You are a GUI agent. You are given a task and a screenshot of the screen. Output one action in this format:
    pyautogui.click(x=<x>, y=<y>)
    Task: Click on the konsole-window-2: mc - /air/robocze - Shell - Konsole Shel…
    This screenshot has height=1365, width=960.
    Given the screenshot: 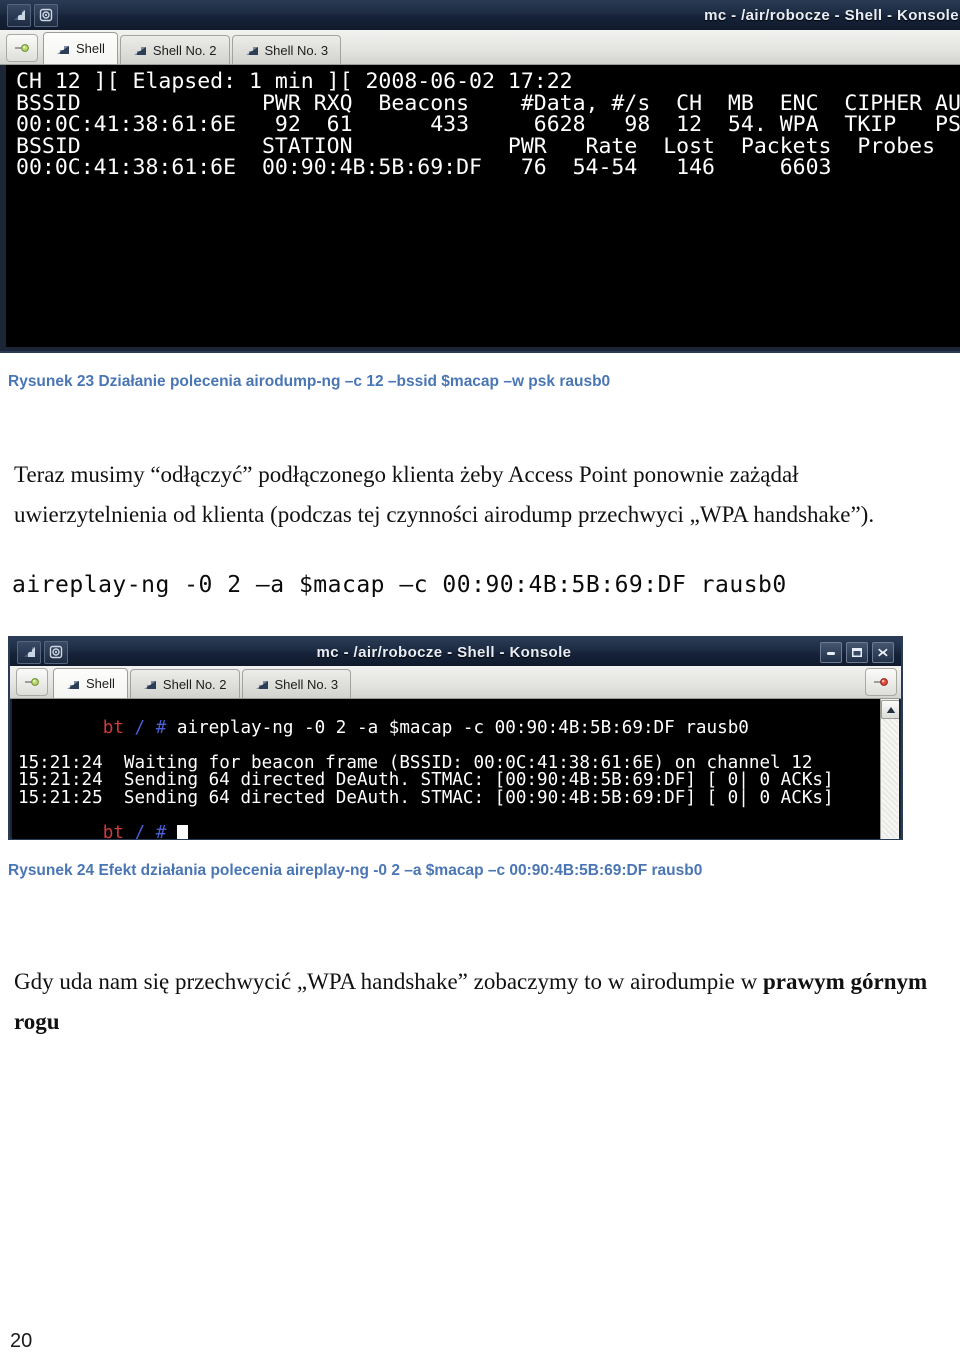 What is the action you would take?
    pyautogui.click(x=455, y=738)
    